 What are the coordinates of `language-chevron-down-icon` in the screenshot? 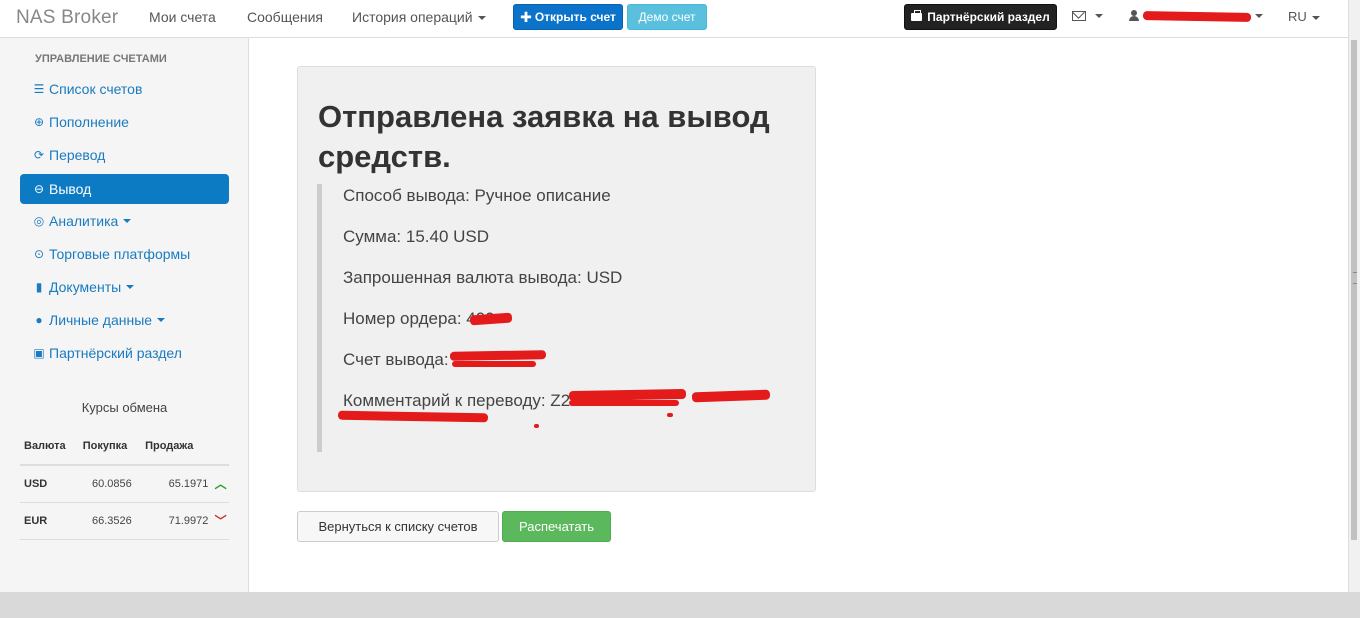 It's located at (1315, 17).